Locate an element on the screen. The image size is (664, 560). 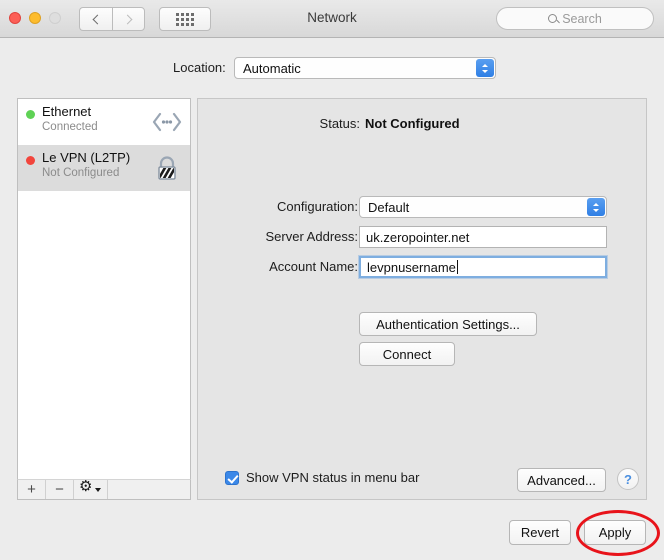
help-button: ? is located at coordinates (628, 479).